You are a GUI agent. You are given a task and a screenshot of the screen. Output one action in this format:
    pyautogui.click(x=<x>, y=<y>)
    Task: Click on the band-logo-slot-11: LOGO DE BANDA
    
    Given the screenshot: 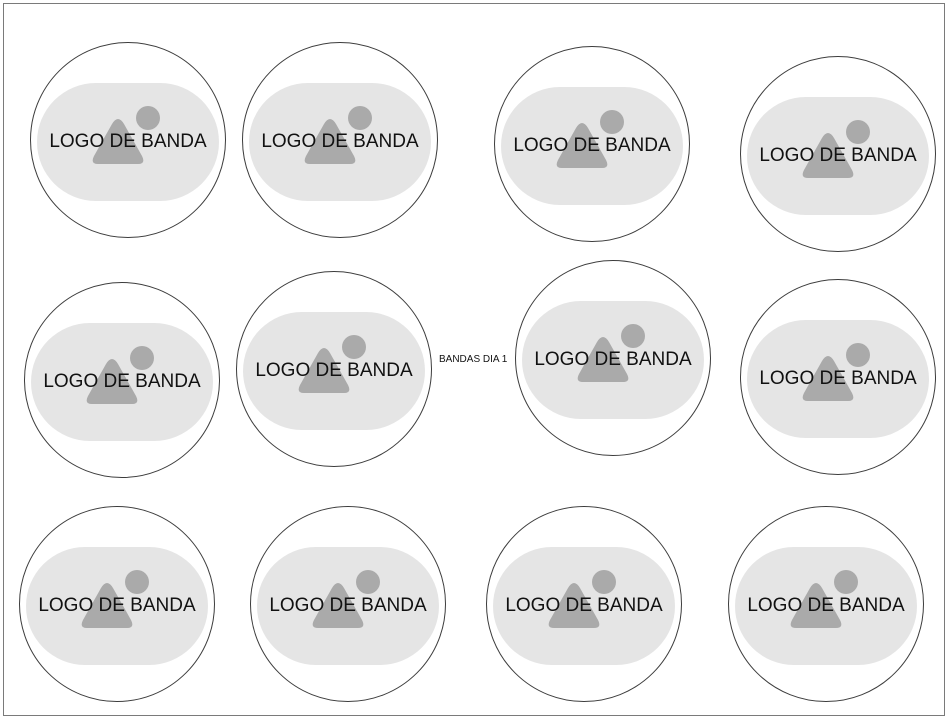 What is the action you would take?
    pyautogui.click(x=584, y=604)
    